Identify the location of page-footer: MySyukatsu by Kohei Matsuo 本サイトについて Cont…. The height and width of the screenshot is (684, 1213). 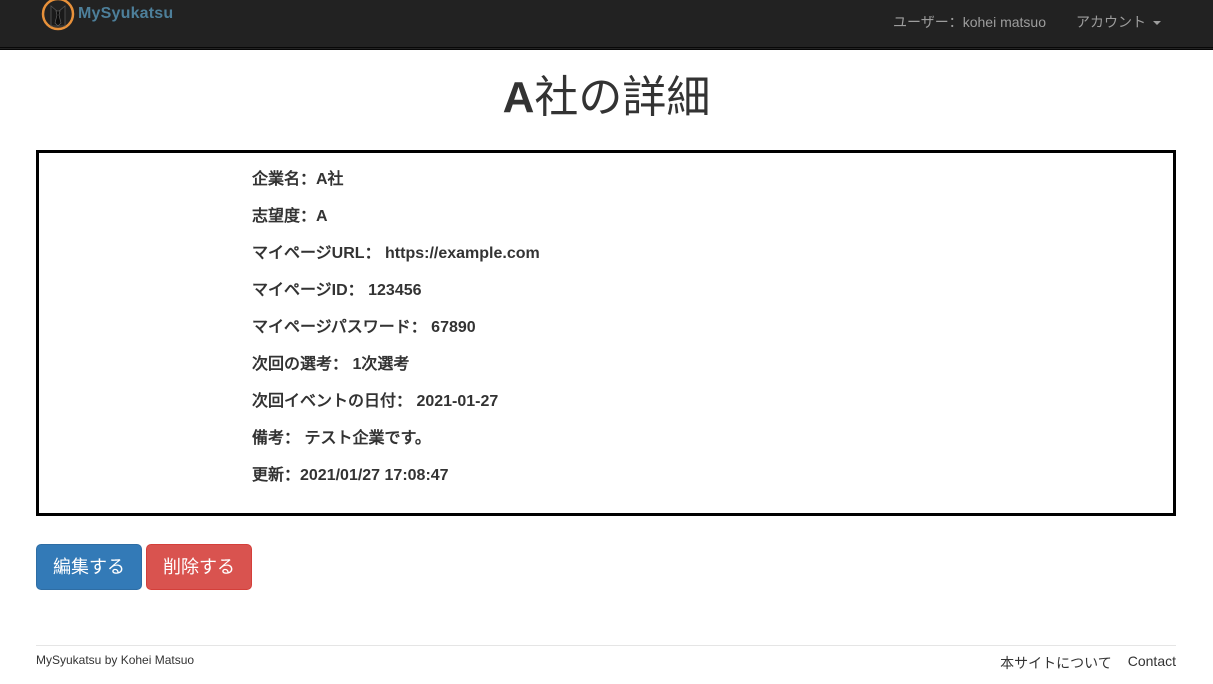
(606, 664).